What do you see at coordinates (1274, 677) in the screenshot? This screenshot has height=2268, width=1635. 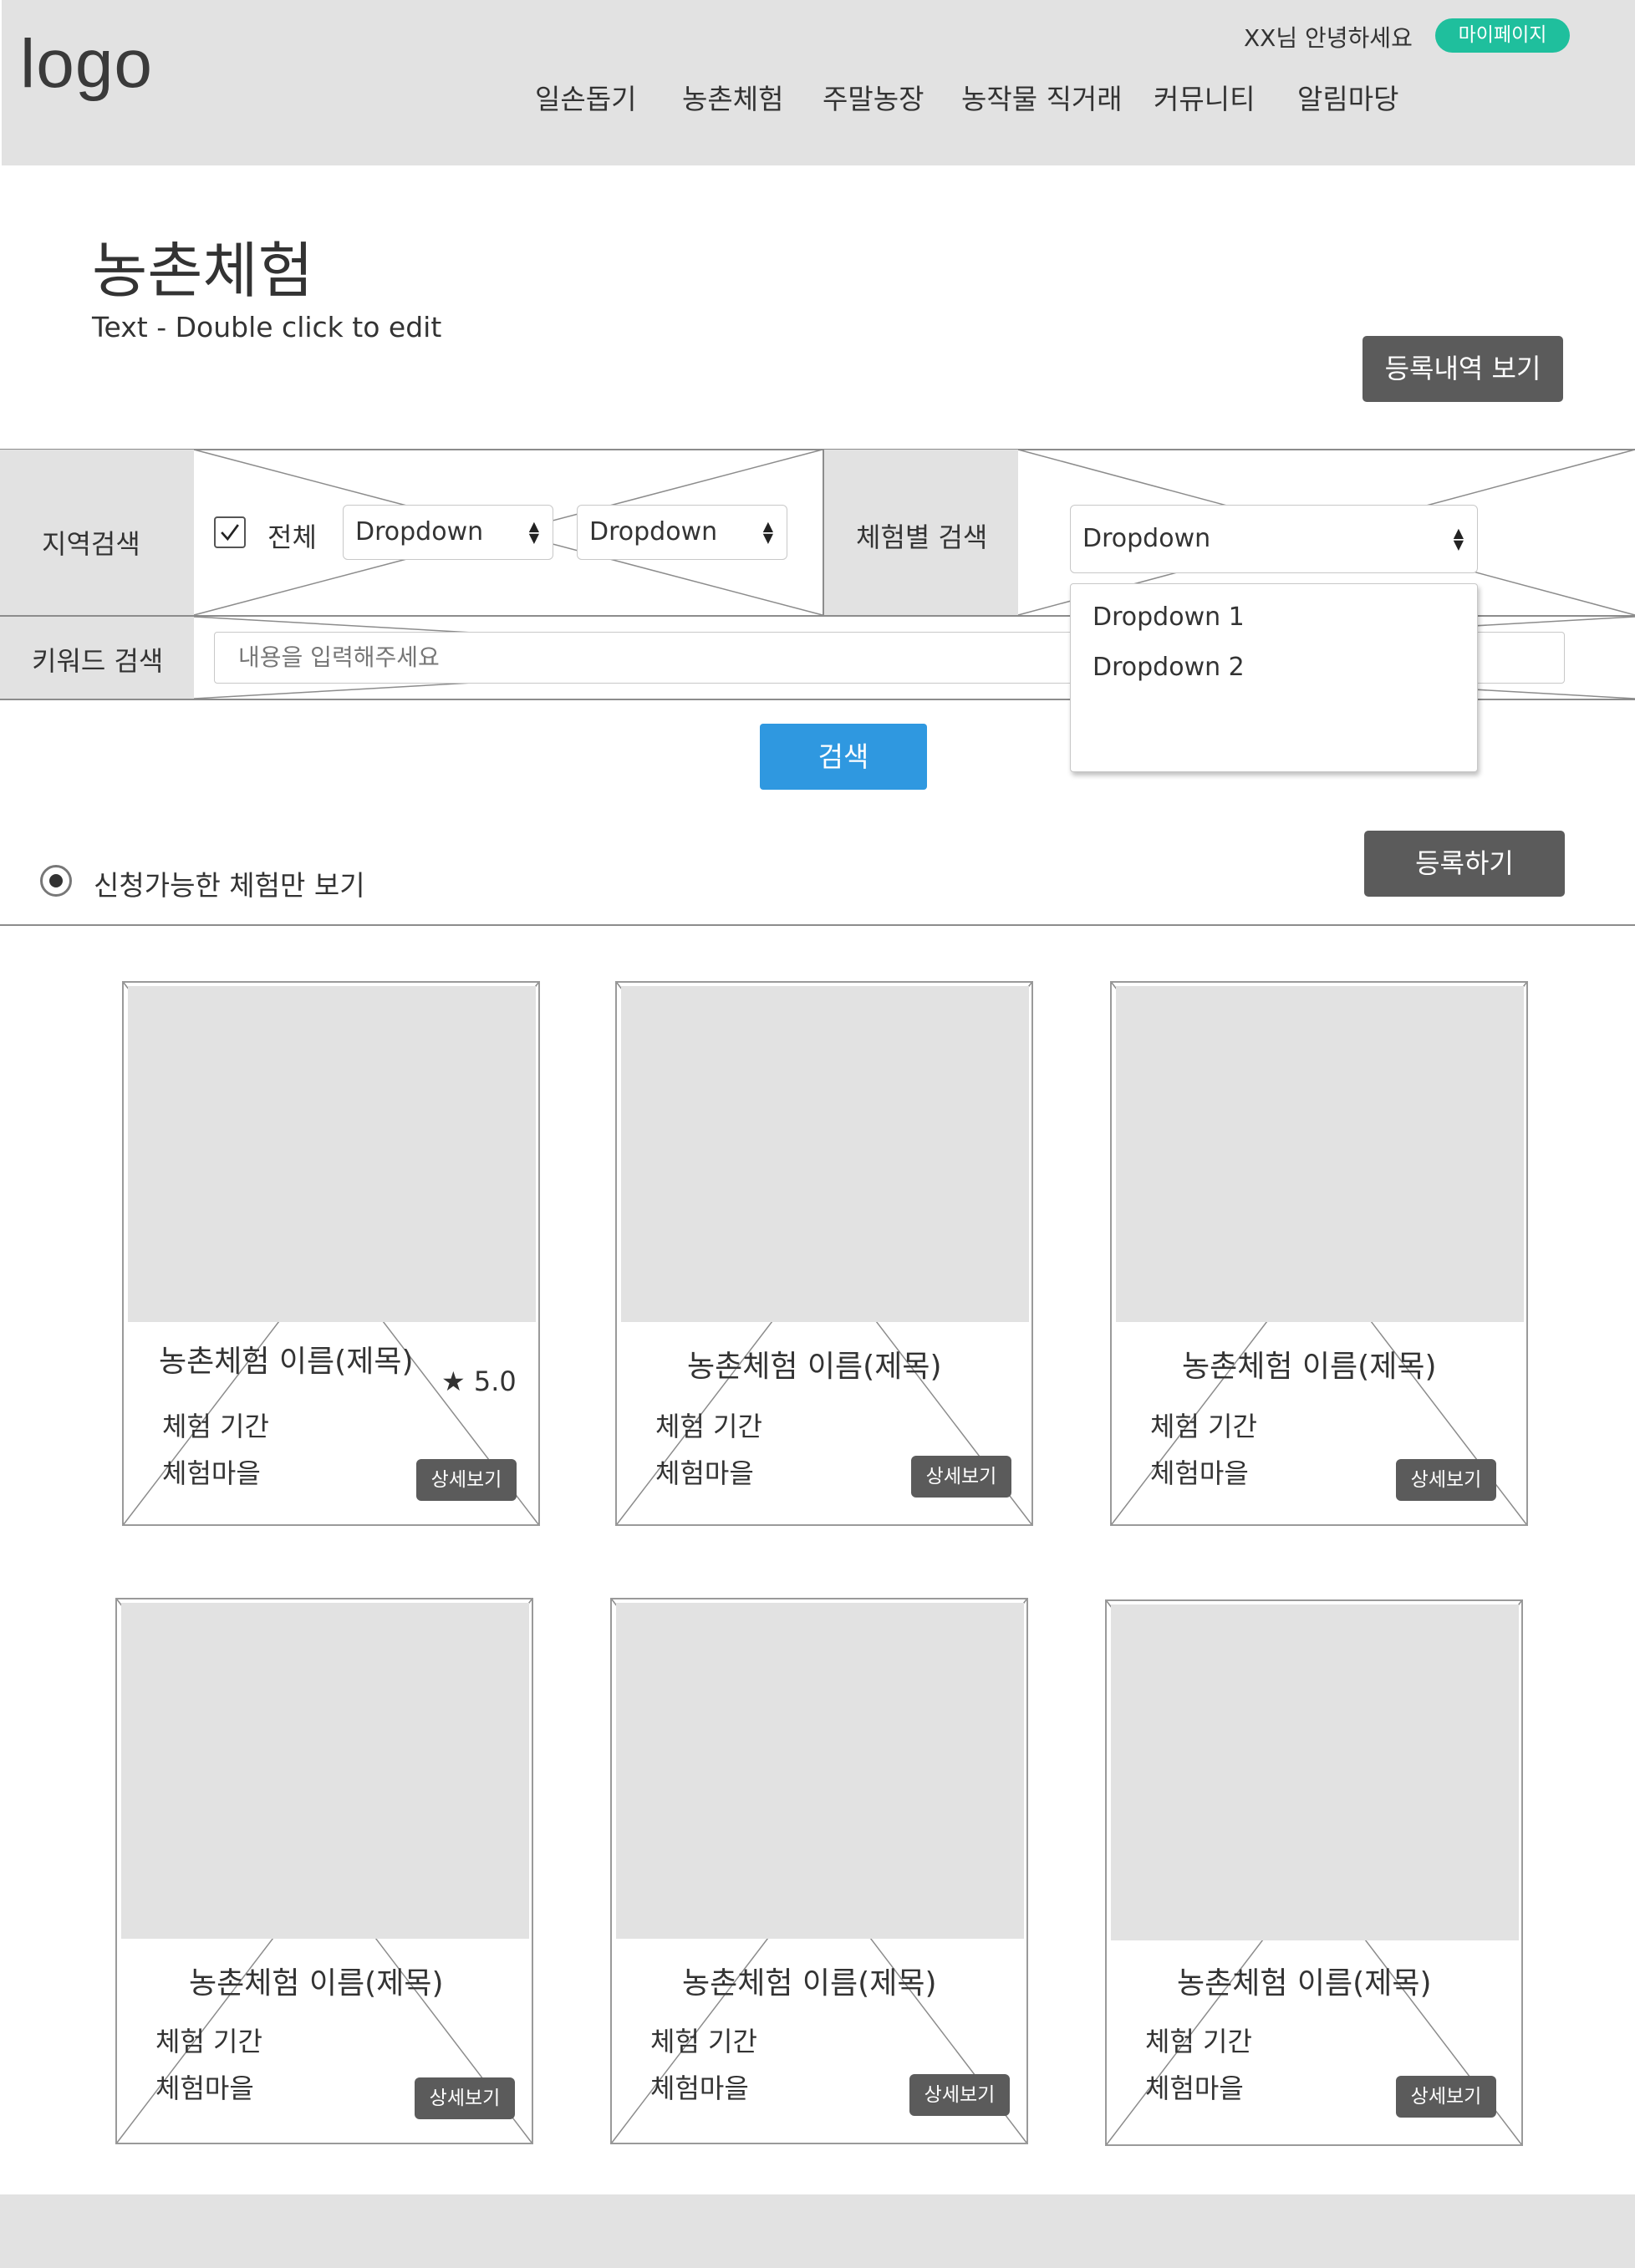 I see `type-dropdown-menu: Dropdown 1 Dropdown 2` at bounding box center [1274, 677].